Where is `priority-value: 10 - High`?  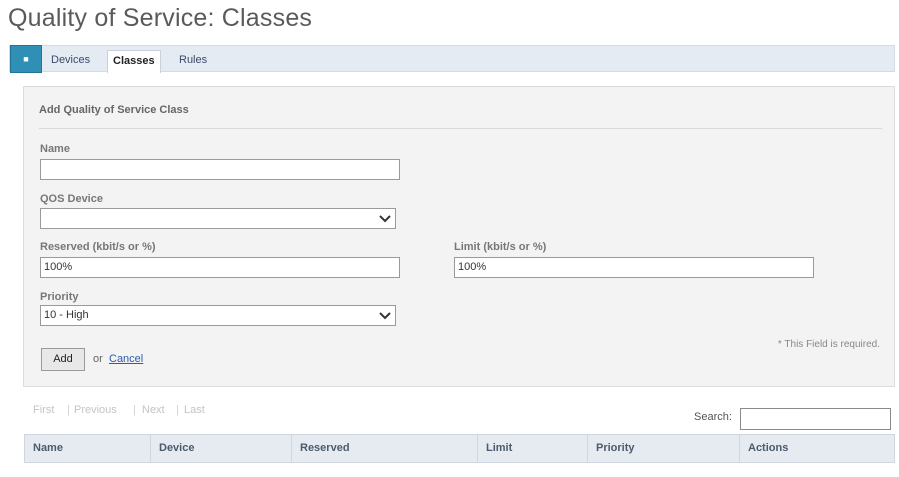
priority-value: 10 - High is located at coordinates (66, 315).